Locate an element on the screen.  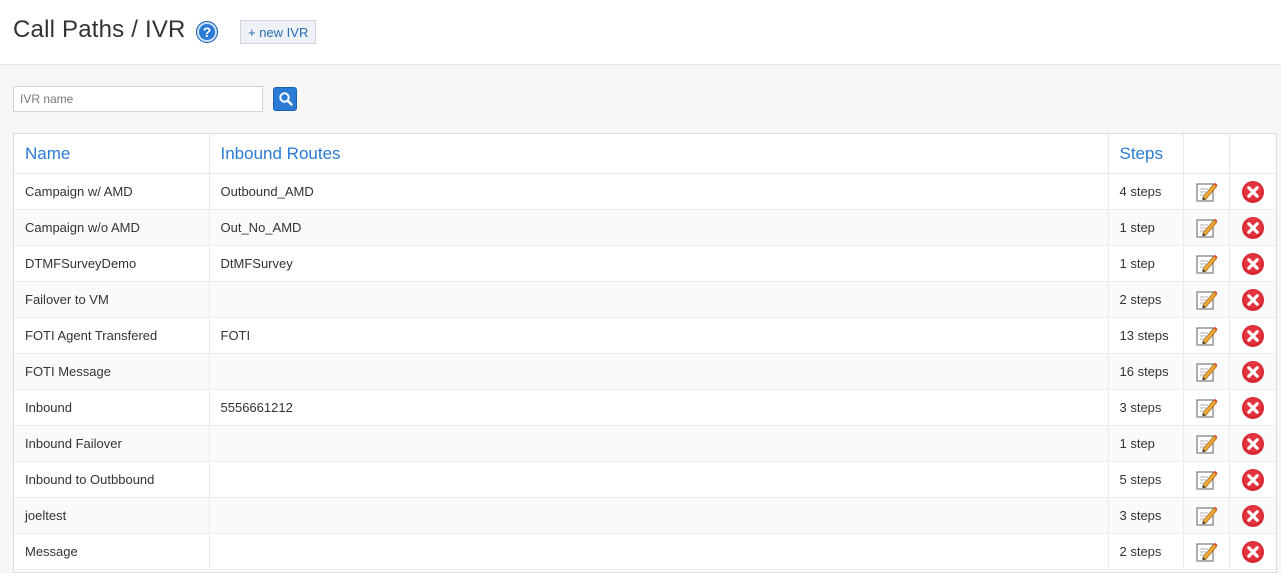
ivr-name-cell: DTMFSurveyDemo is located at coordinates (112, 263).